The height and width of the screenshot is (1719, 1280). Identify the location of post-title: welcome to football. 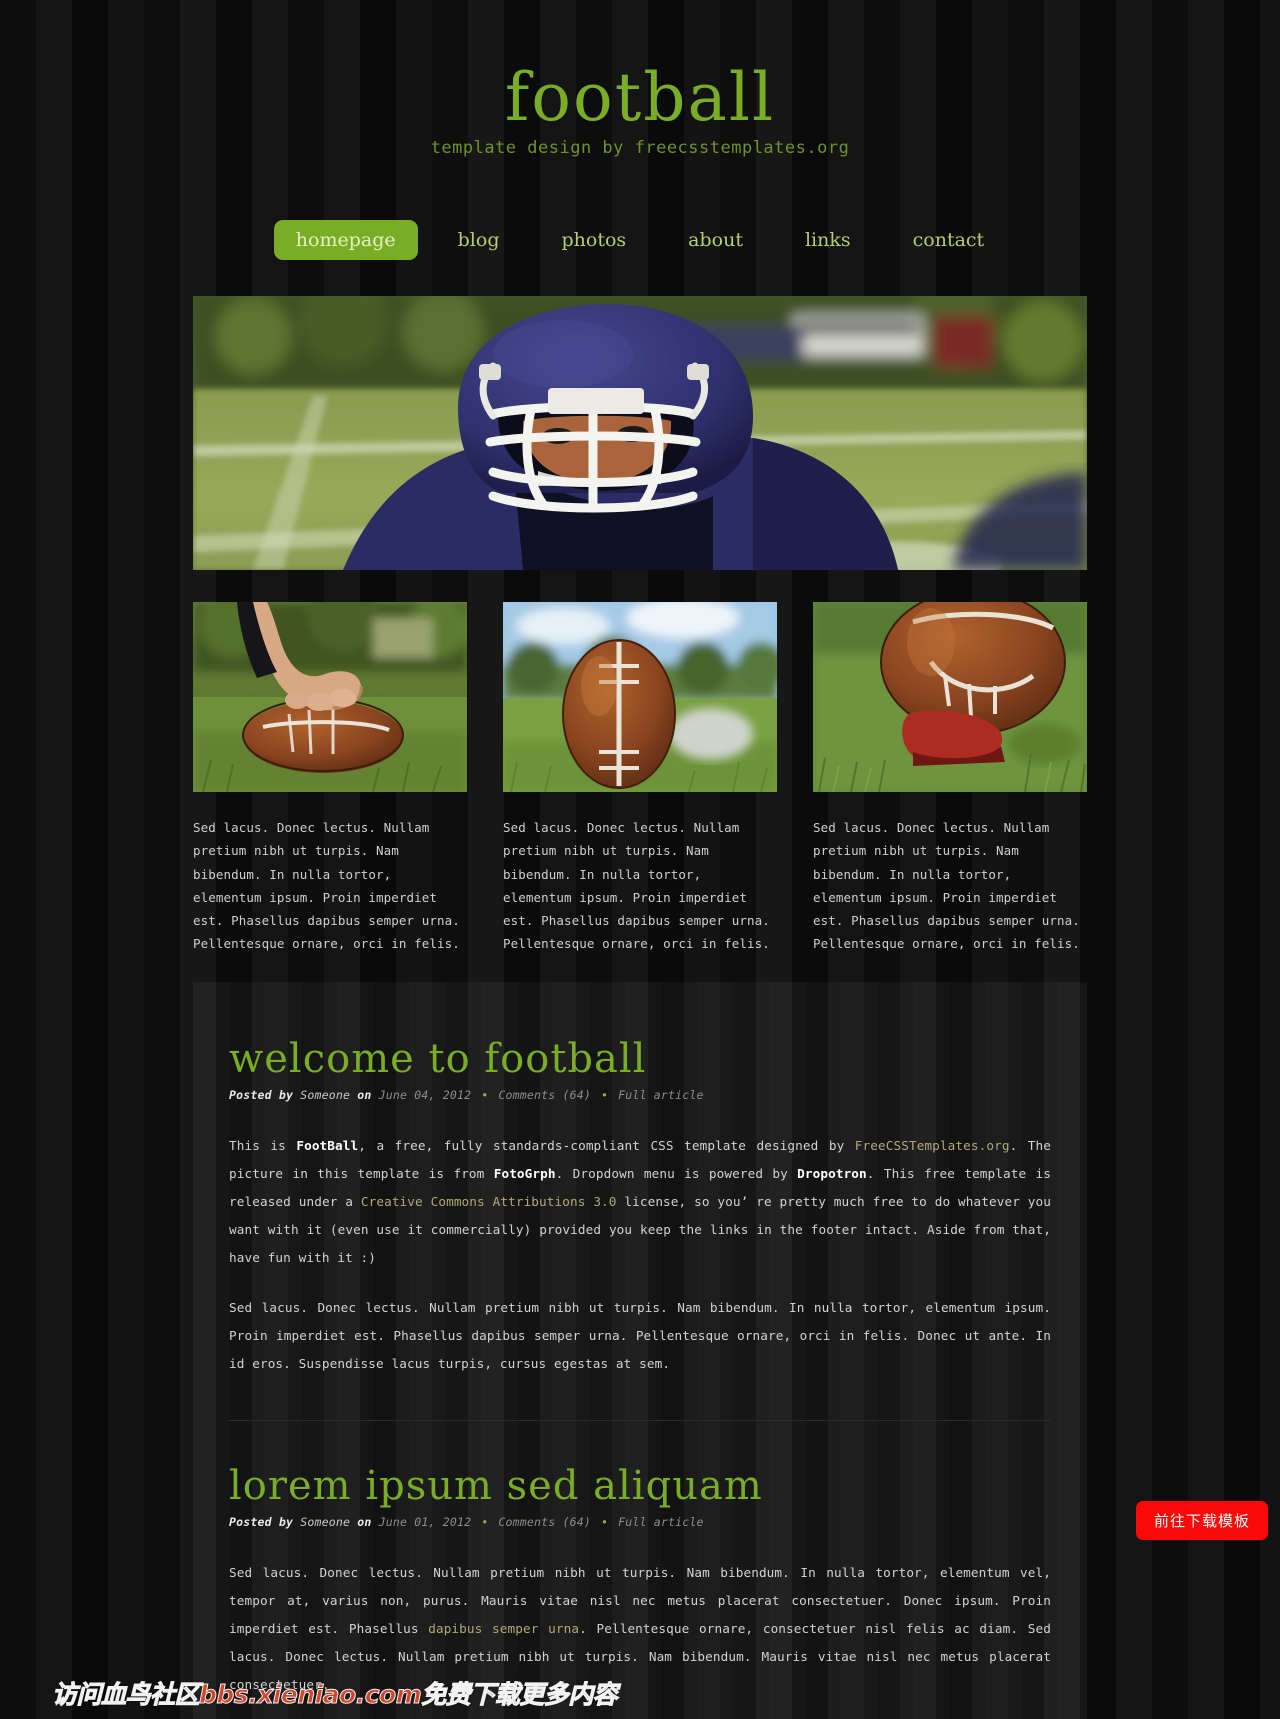
(640, 1059).